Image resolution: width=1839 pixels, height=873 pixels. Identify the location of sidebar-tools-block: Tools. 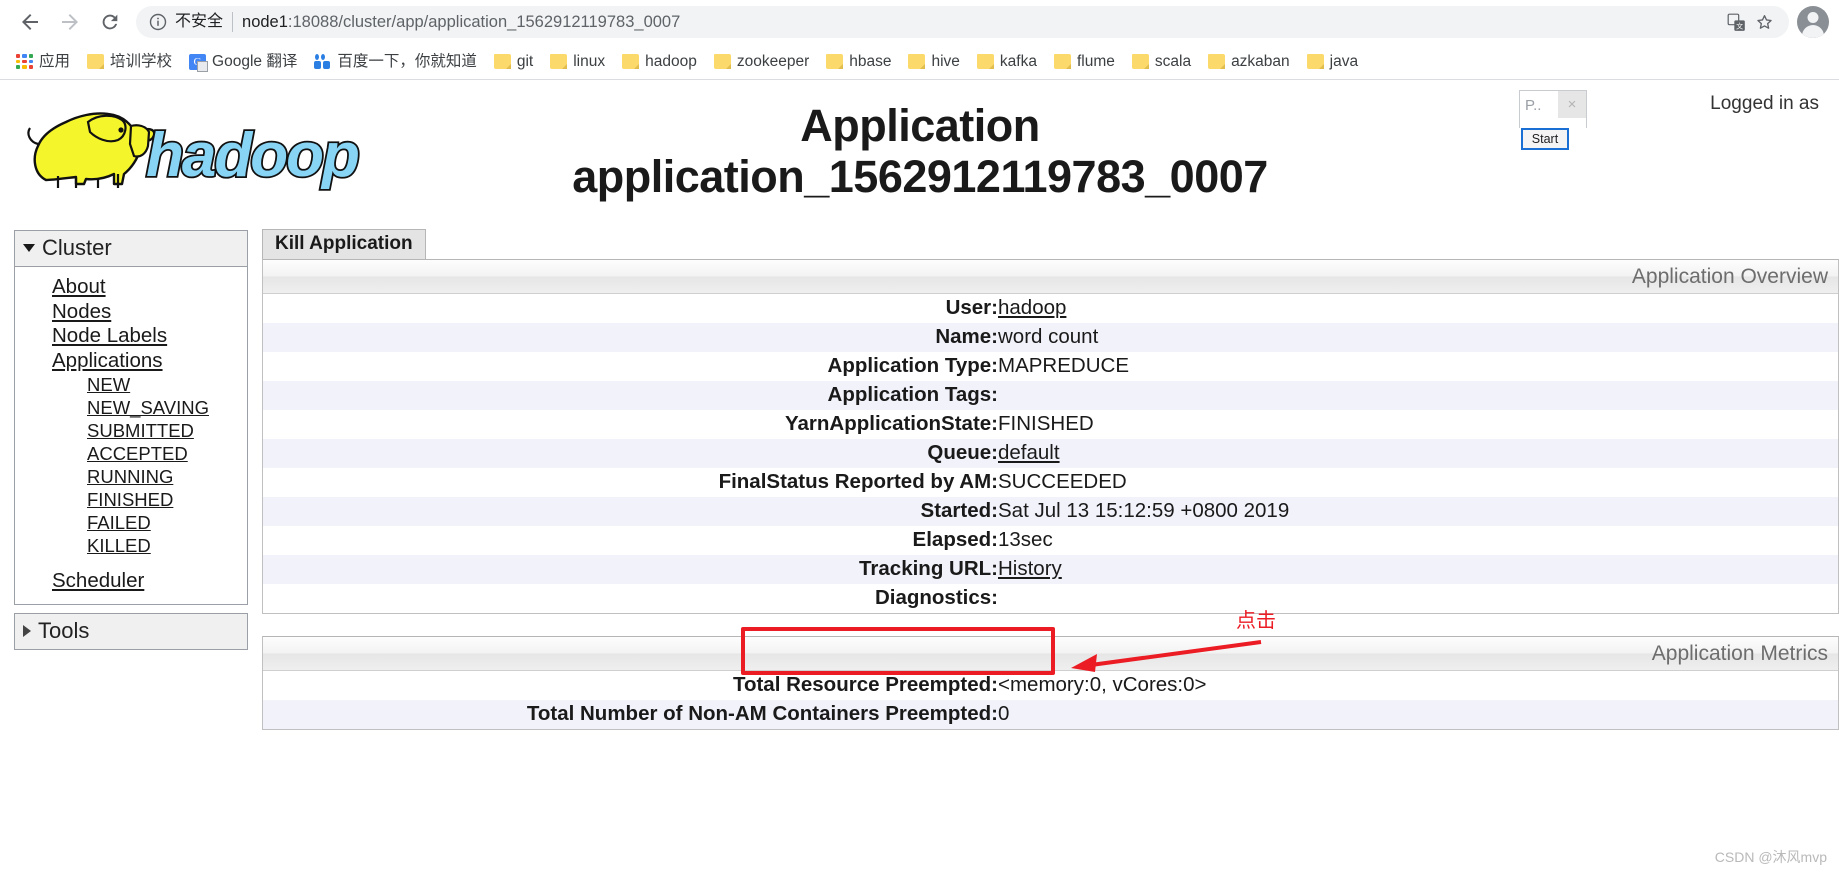
(131, 631).